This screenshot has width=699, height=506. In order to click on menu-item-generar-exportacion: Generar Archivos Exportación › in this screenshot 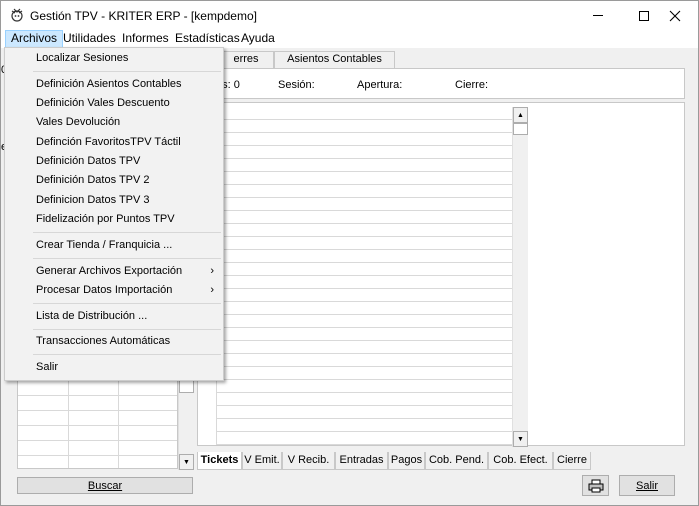, I will do `click(114, 271)`.